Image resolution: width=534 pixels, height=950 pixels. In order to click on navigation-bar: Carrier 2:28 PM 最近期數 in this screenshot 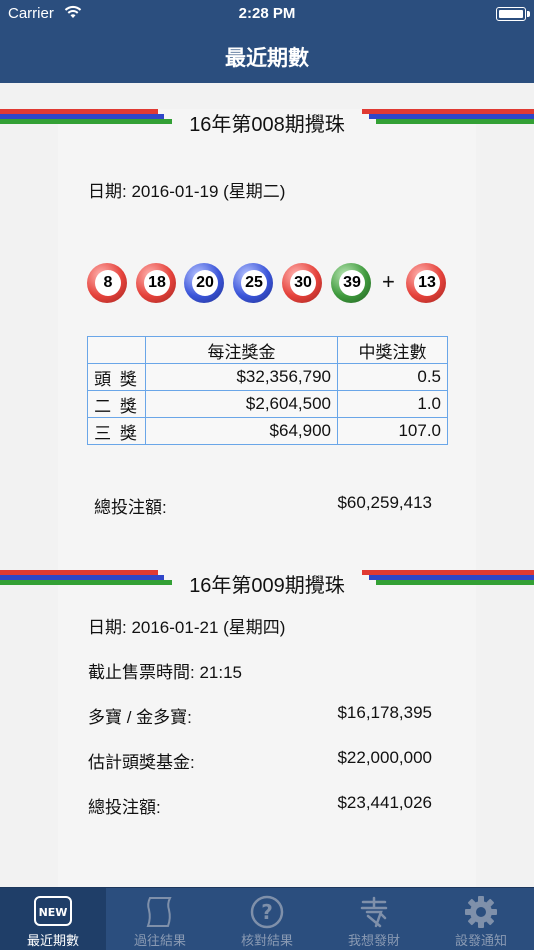, I will do `click(267, 41)`.